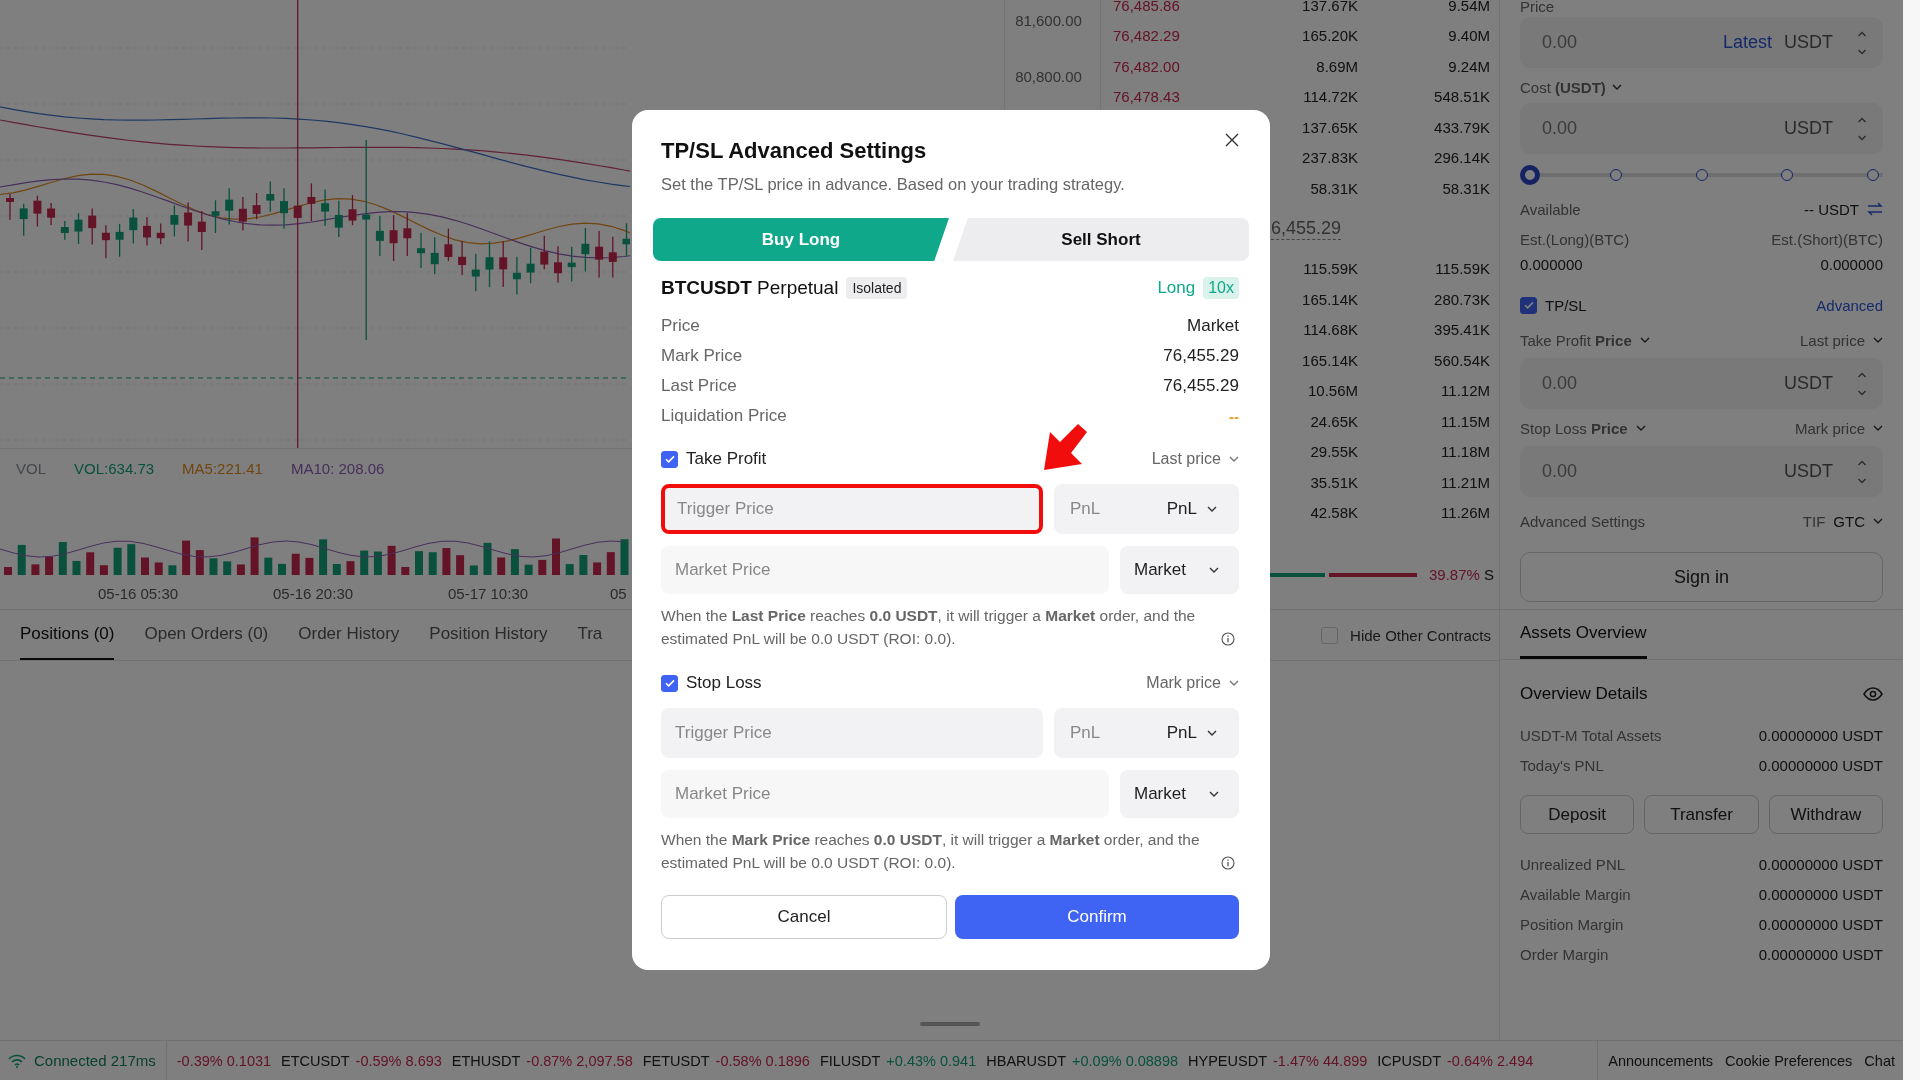  Describe the element at coordinates (726, 459) in the screenshot. I see `checkbox-label: Take Profit` at that location.